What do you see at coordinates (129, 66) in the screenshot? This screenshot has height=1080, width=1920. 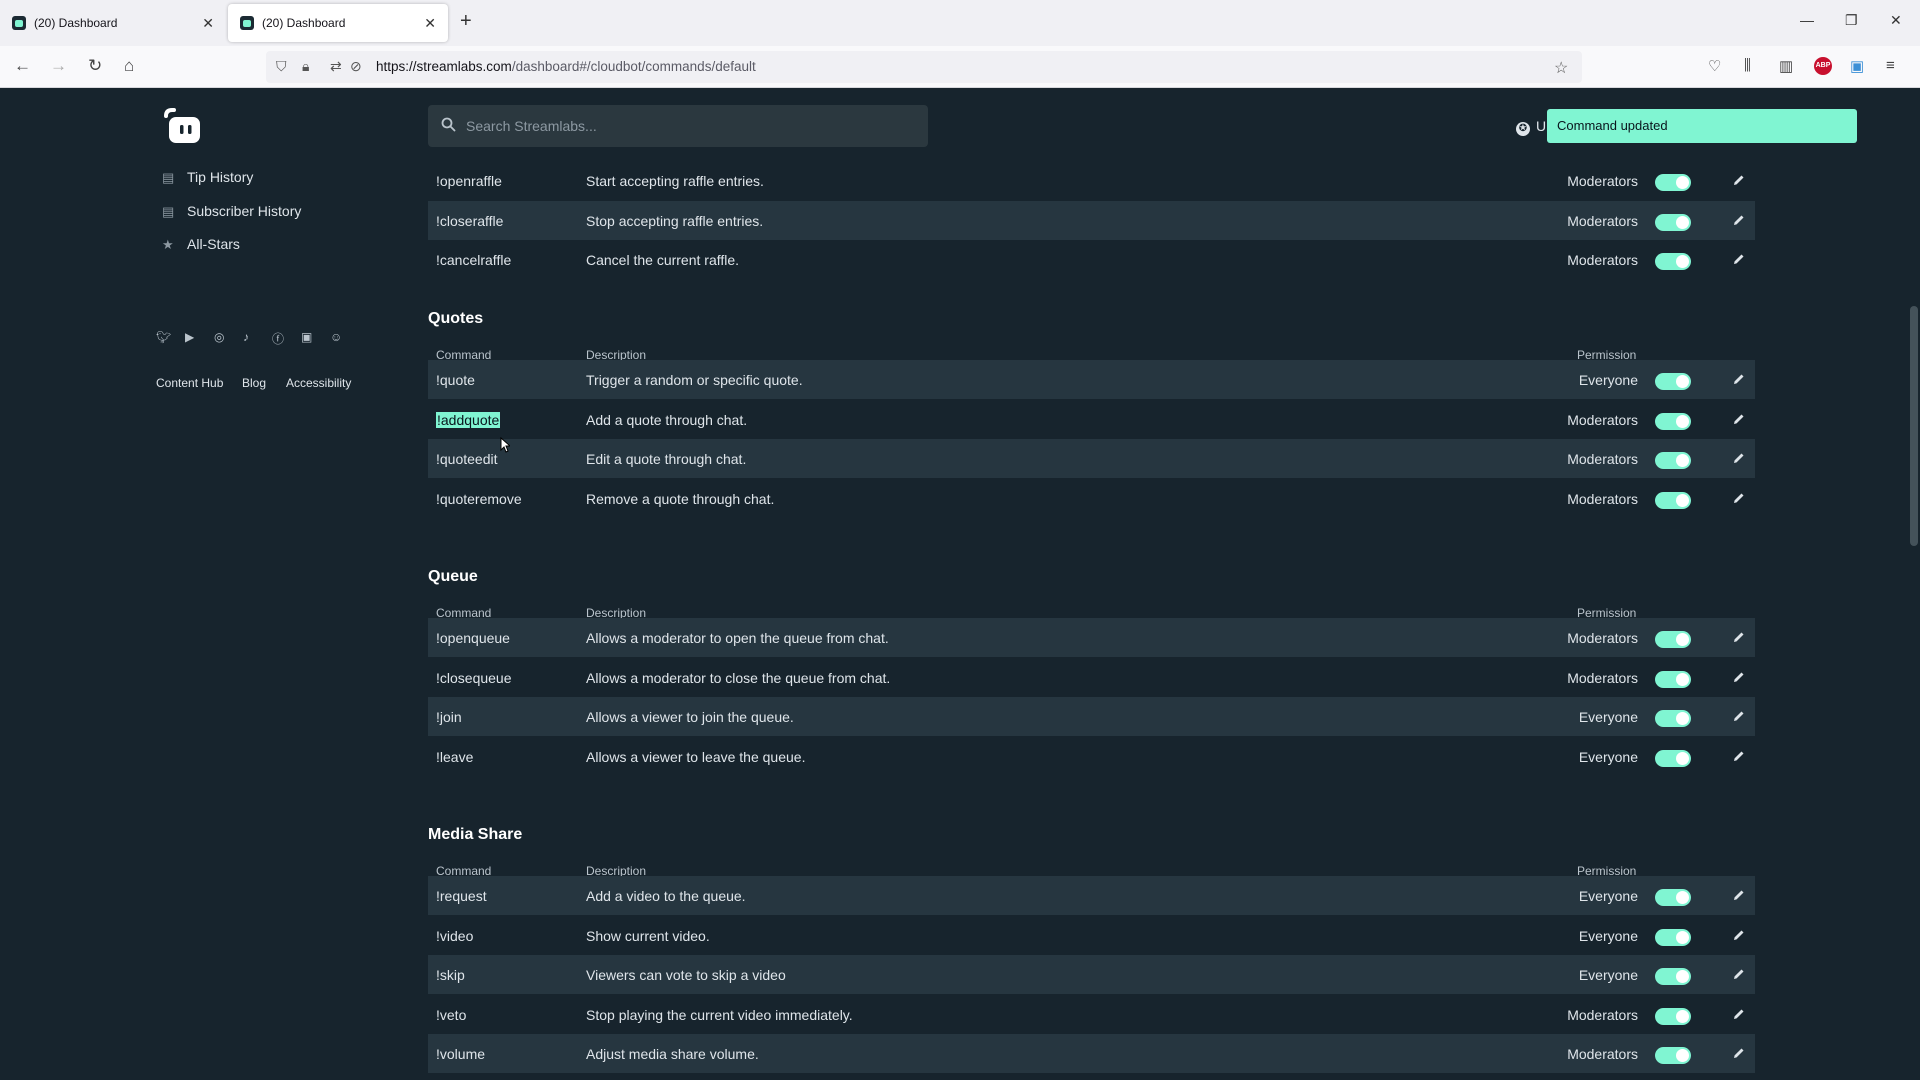 I see `home-icon: ⌂` at bounding box center [129, 66].